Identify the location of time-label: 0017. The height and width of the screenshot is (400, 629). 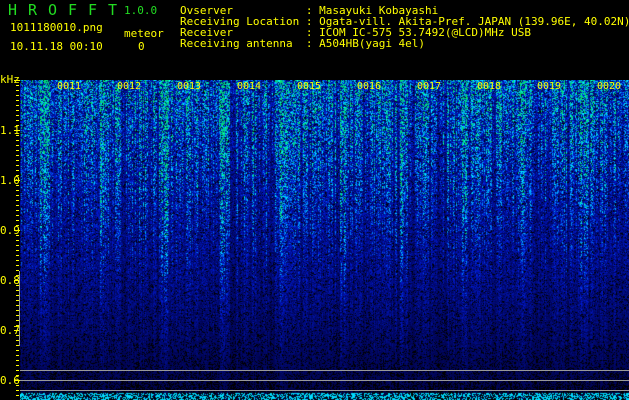
(429, 86).